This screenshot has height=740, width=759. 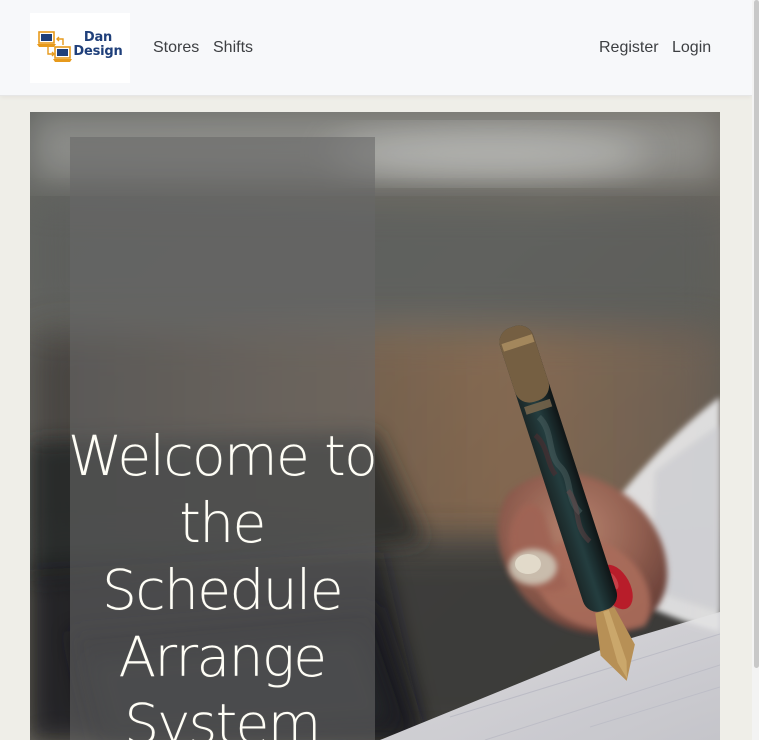 What do you see at coordinates (233, 48) in the screenshot?
I see `nav-link-shifts: Shifts` at bounding box center [233, 48].